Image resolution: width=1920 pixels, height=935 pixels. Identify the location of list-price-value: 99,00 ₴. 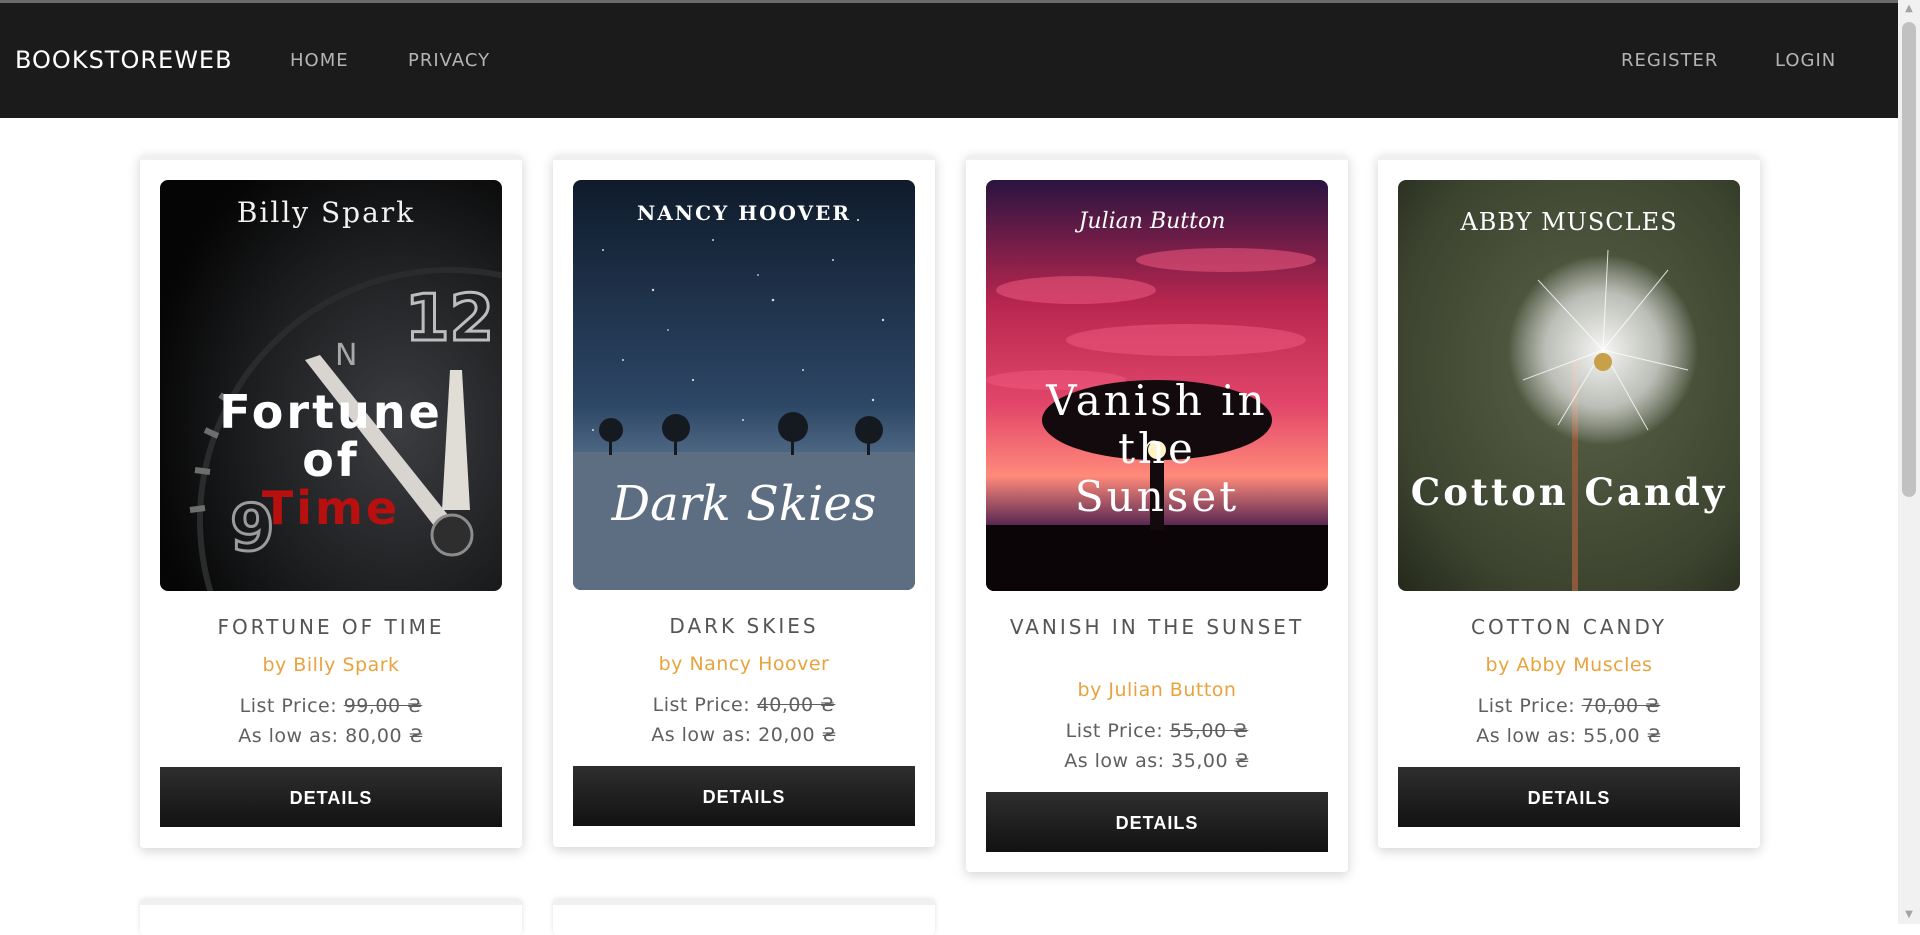
(383, 706).